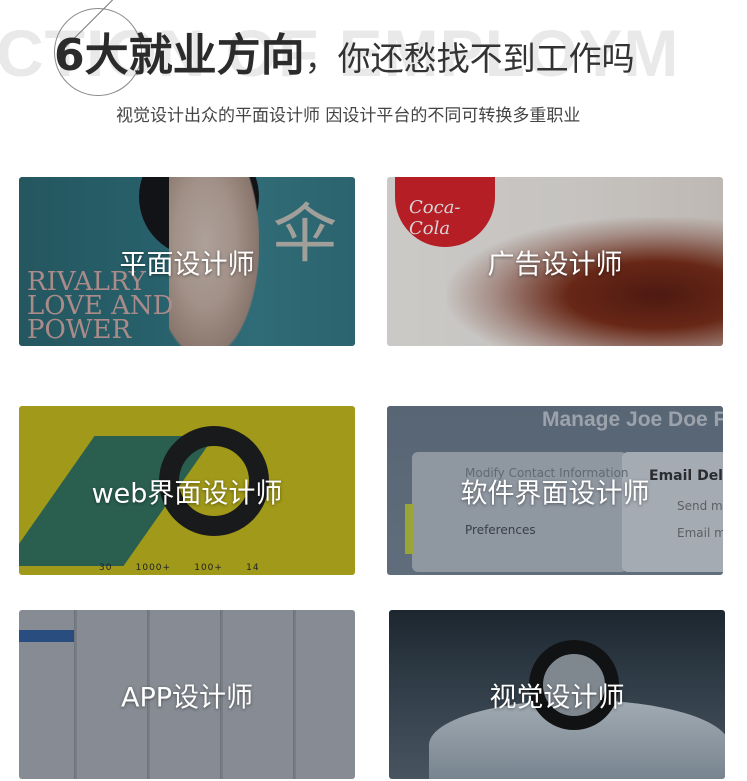 The width and height of the screenshot is (747, 781). Describe the element at coordinates (187, 697) in the screenshot. I see `card-label: APP设计师` at that location.